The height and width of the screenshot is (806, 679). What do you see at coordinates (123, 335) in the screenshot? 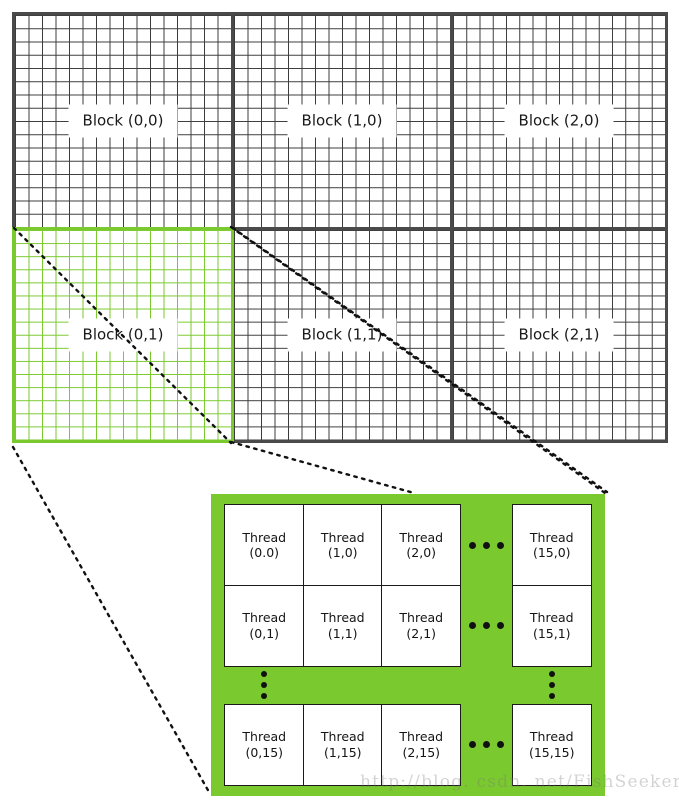
I see `block-label-0-1: Block (0,1)` at bounding box center [123, 335].